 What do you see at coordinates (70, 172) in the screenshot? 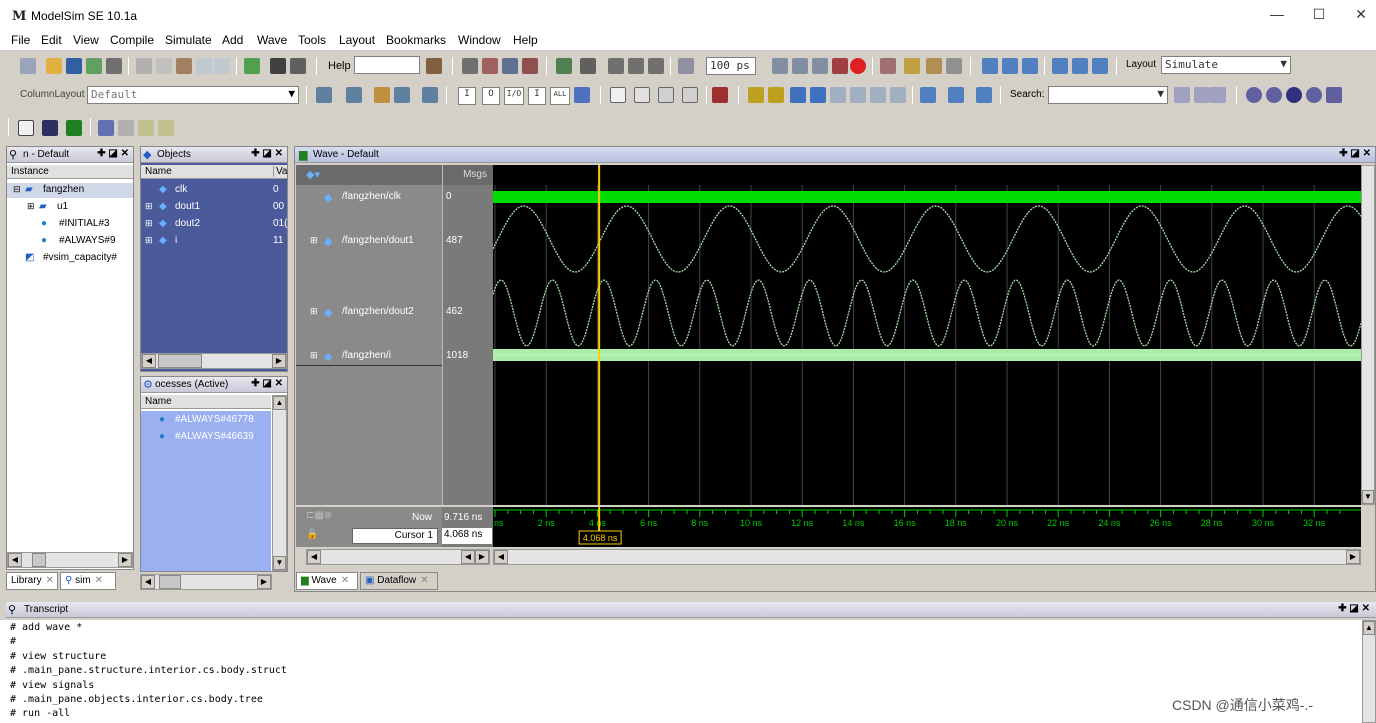
I see `instance-column-header: Instance` at bounding box center [70, 172].